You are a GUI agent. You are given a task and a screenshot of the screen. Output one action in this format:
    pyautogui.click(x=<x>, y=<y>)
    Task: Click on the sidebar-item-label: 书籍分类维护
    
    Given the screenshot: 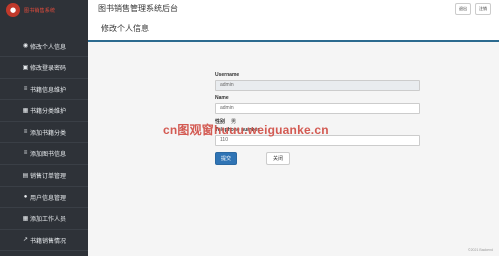 What is the action you would take?
    pyautogui.click(x=48, y=112)
    